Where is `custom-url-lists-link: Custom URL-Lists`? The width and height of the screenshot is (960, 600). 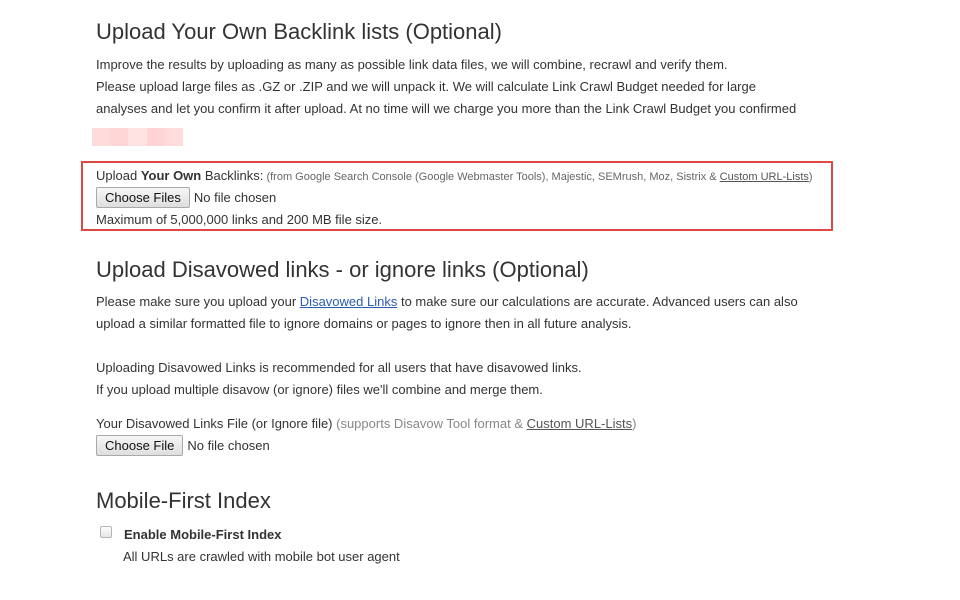 custom-url-lists-link: Custom URL-Lists is located at coordinates (764, 177).